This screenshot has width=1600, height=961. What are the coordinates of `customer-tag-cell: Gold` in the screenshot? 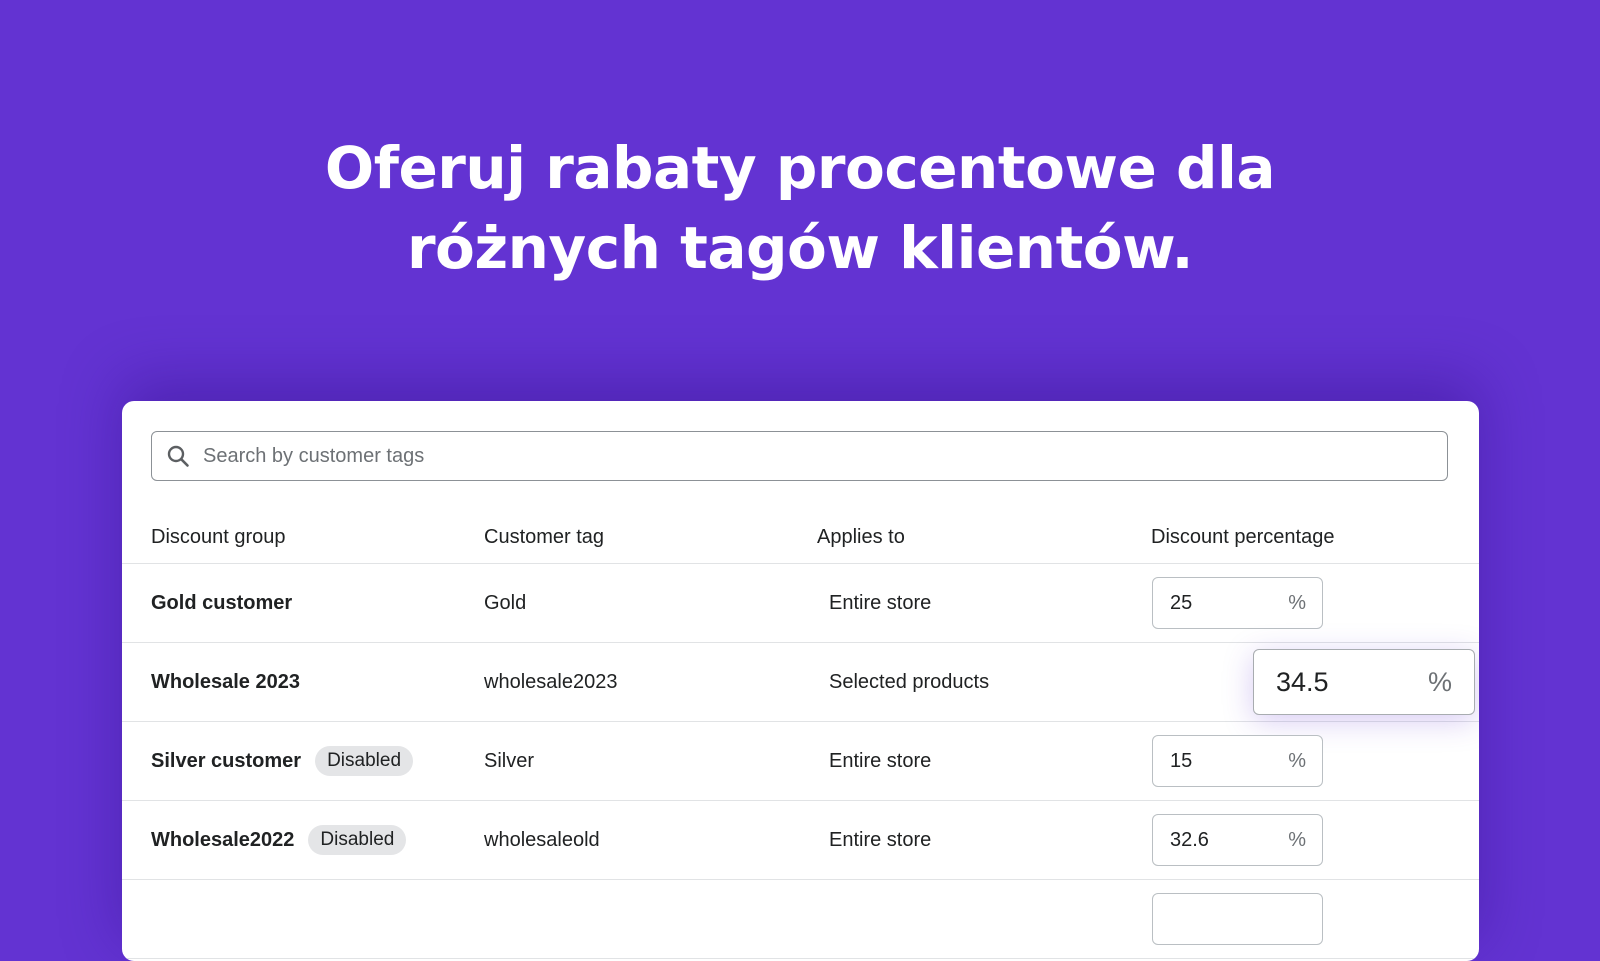 It's located at (505, 603).